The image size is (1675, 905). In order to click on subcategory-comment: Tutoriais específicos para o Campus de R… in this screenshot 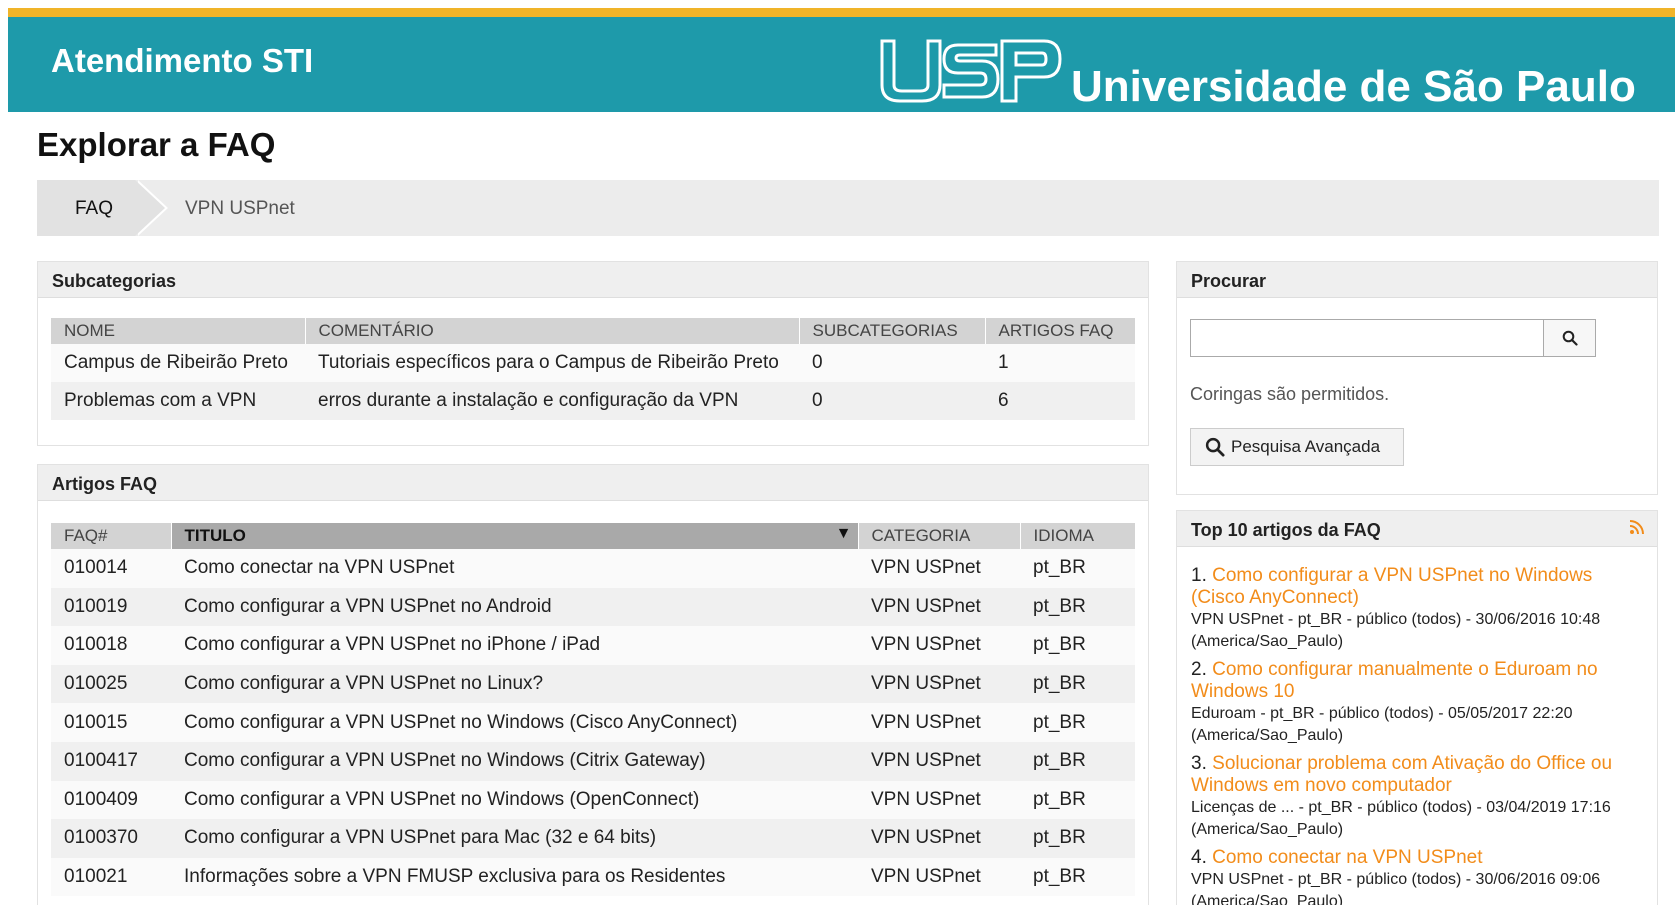, I will do `click(552, 363)`.